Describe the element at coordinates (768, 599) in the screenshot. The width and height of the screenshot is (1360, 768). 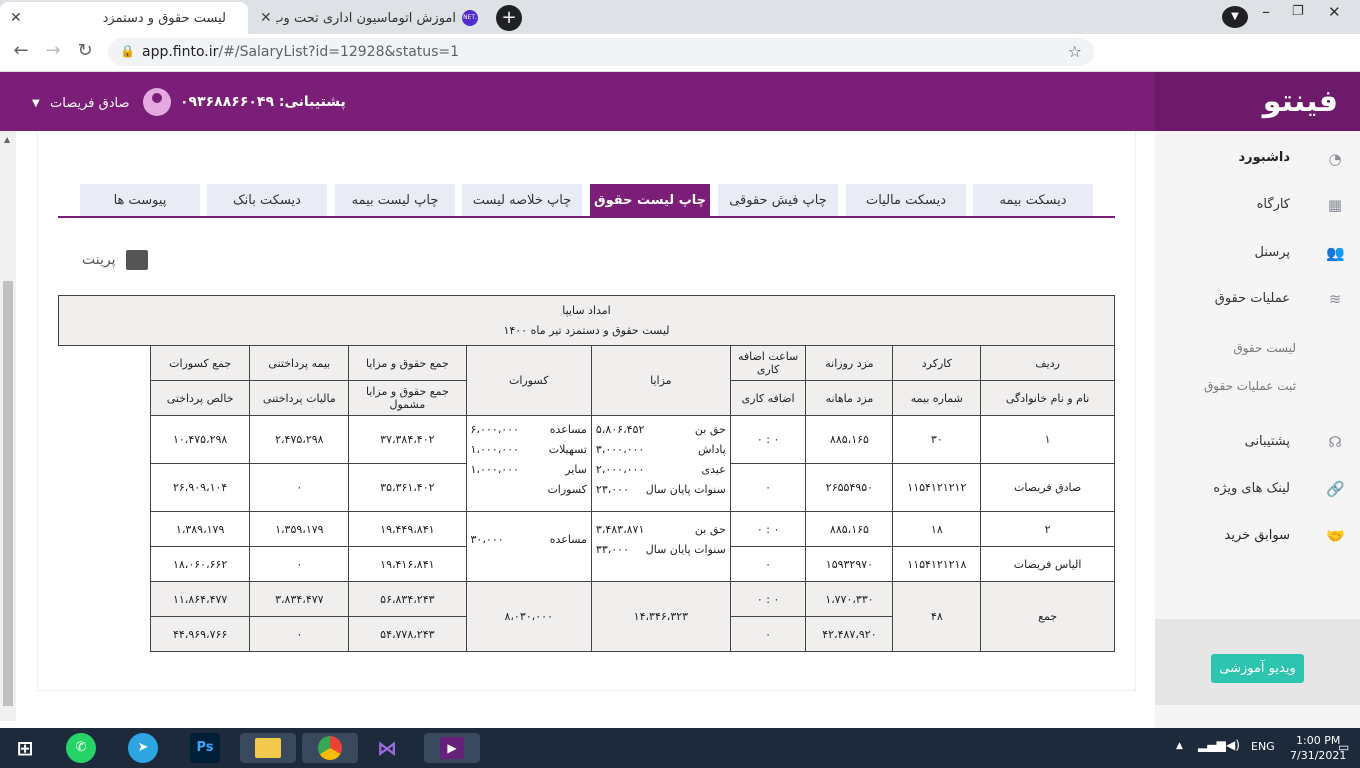
I see `sum-ot: ۰` at that location.